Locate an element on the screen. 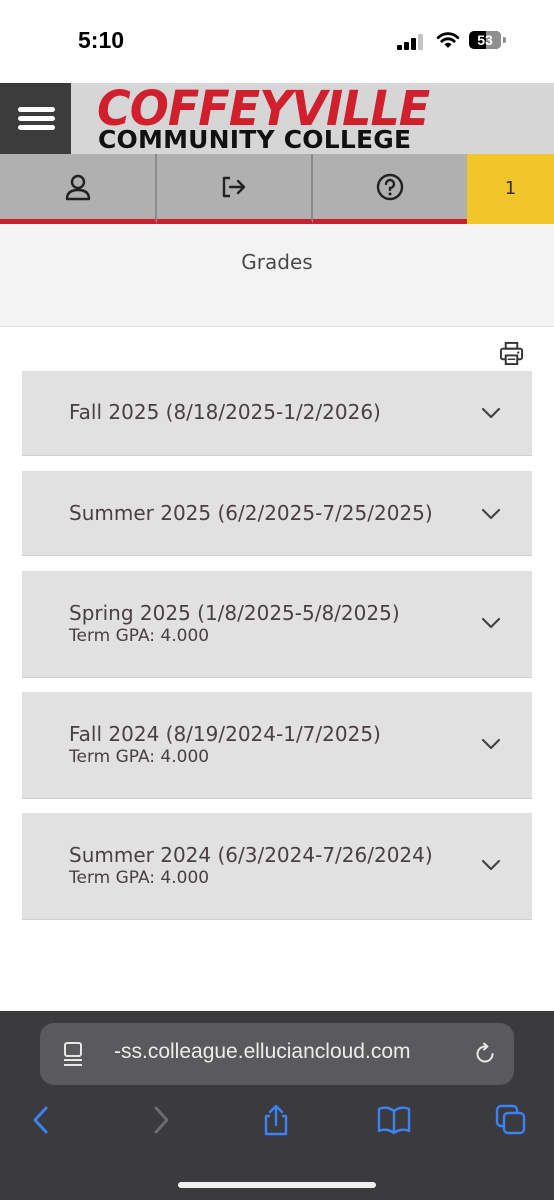 This screenshot has width=554, height=1200. hamburger-menu-button is located at coordinates (35, 118).